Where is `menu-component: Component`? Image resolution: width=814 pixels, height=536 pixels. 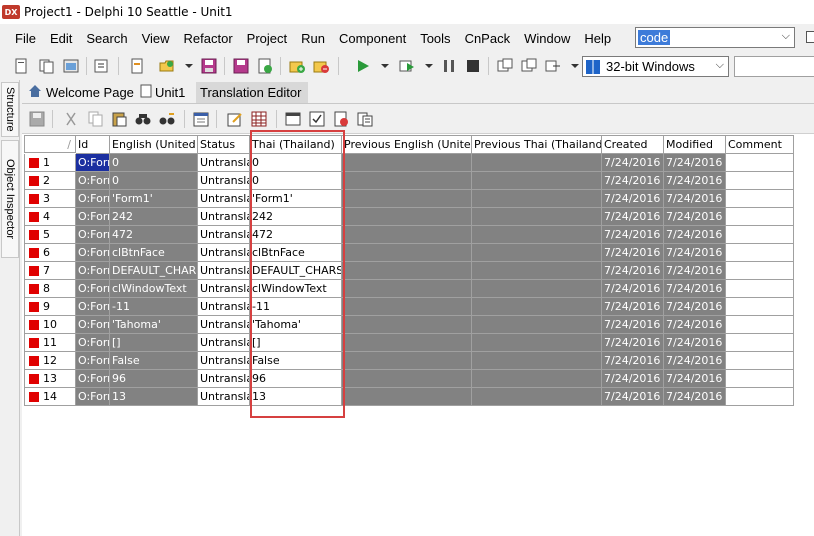
menu-component: Component is located at coordinates (372, 38).